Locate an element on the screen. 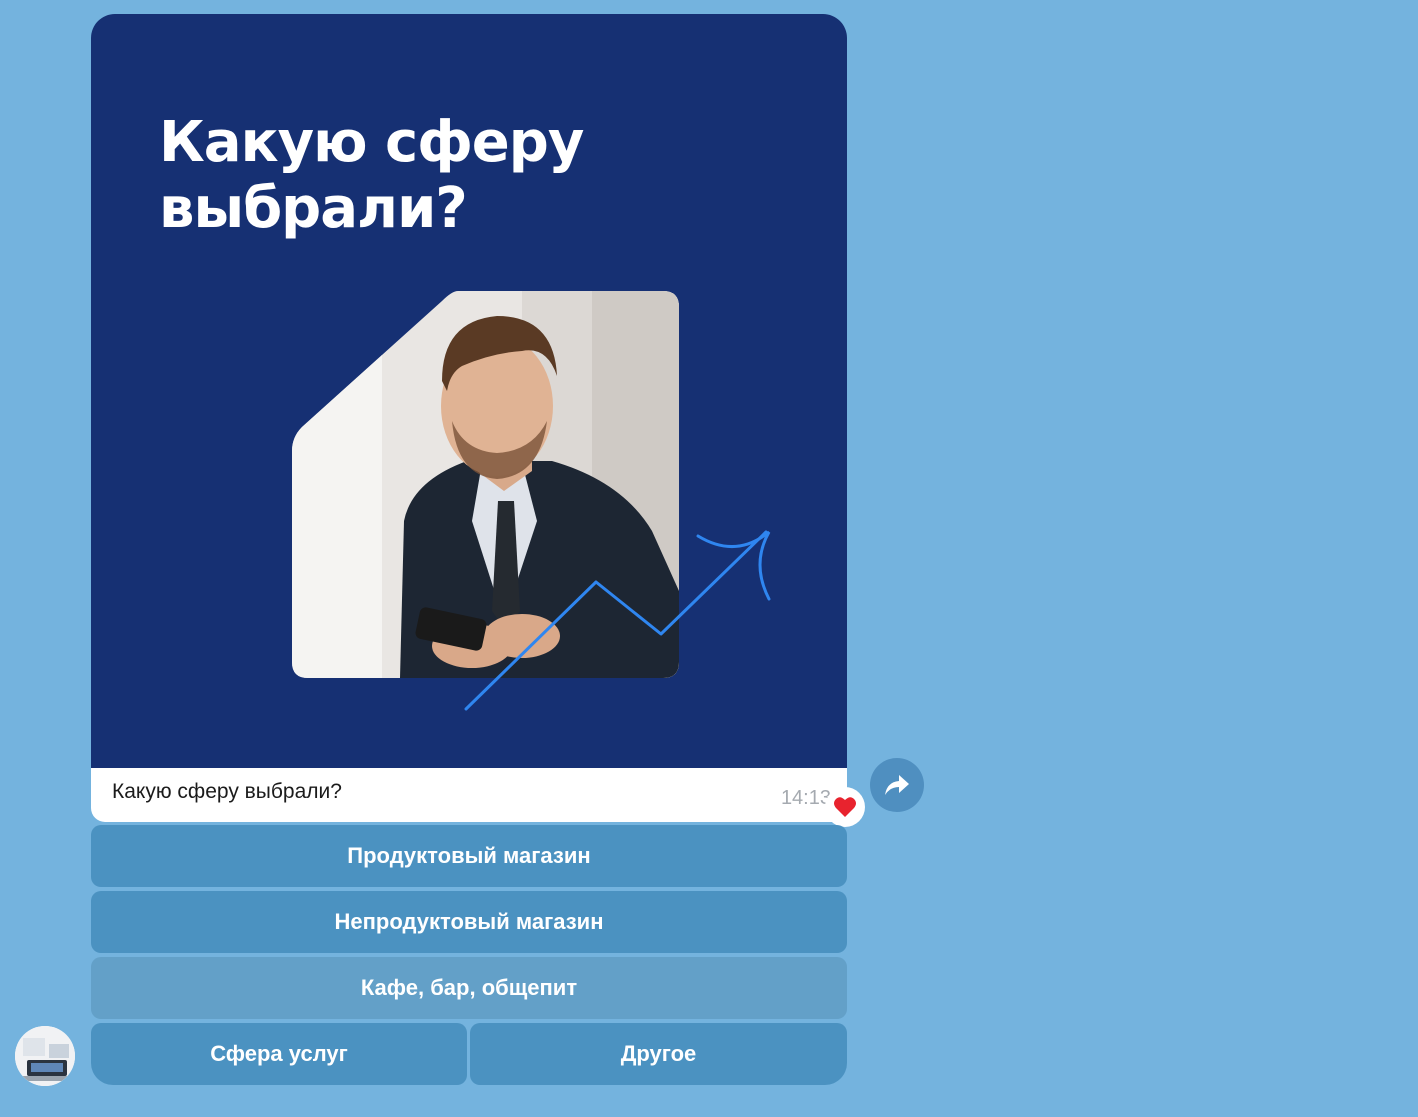 This screenshot has width=1418, height=1117. bot-avatar is located at coordinates (45, 1056).